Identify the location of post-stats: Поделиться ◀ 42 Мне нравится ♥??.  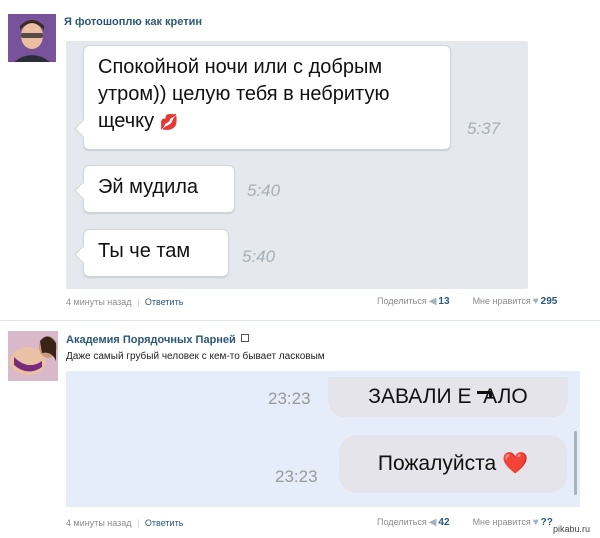
(465, 522).